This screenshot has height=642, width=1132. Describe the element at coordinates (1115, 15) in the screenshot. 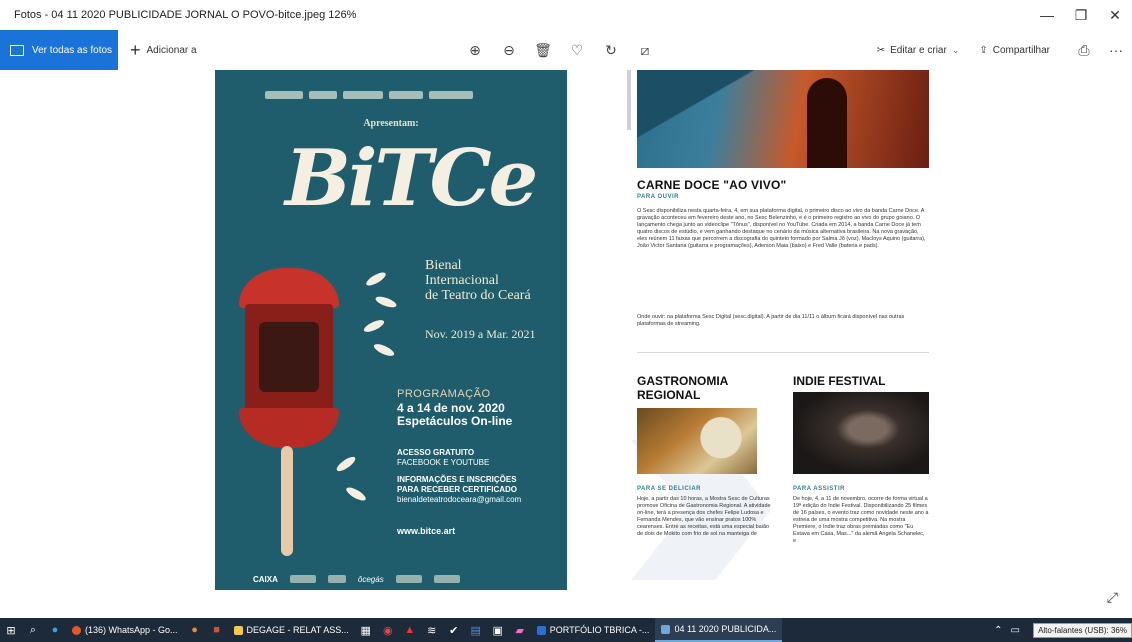

I see `close-button: ✕` at that location.